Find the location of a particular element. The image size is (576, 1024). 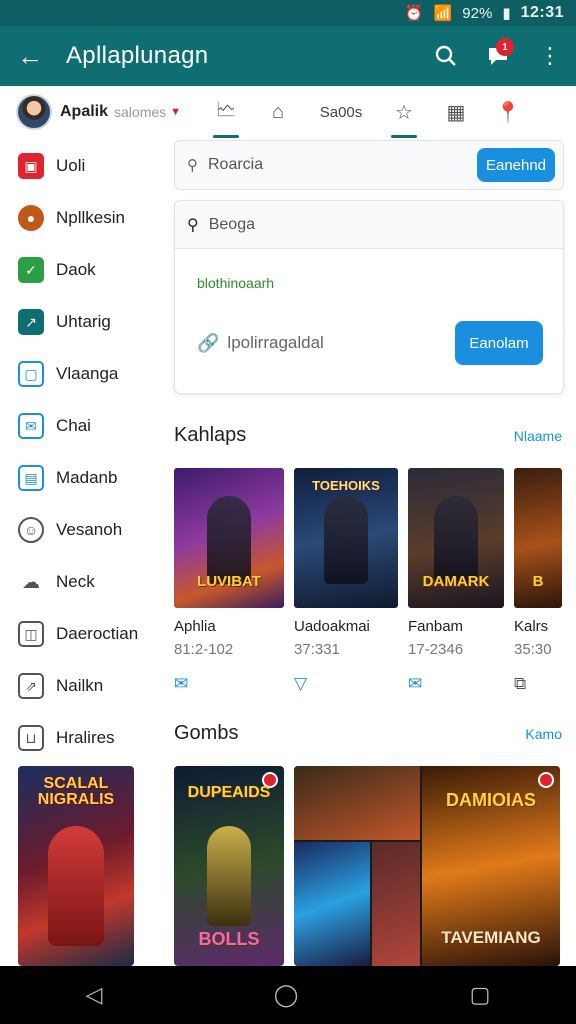

sidebar-item-label: Chai is located at coordinates (73, 425).